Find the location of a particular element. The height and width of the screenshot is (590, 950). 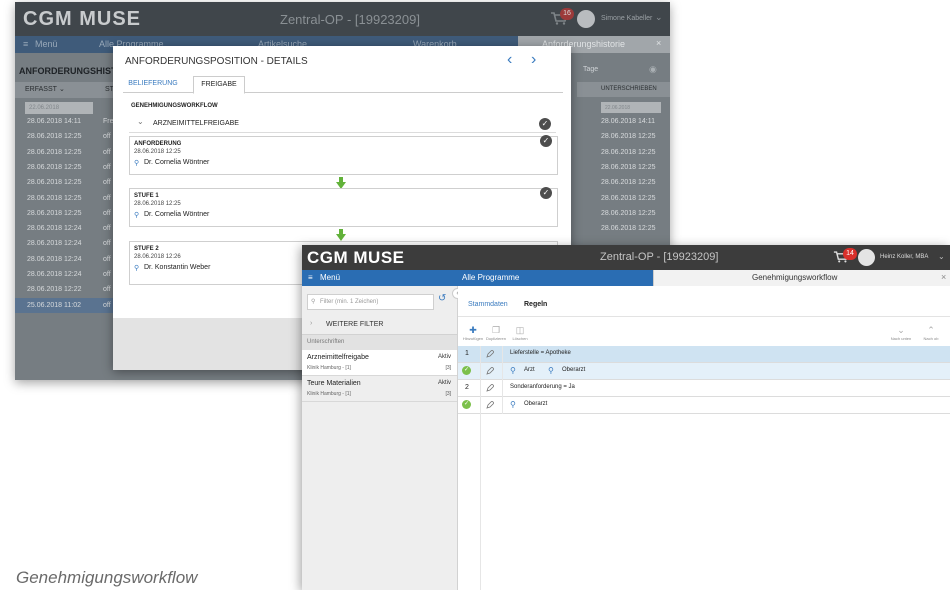

delete-button: ◫ Löschen is located at coordinates (520, 333).